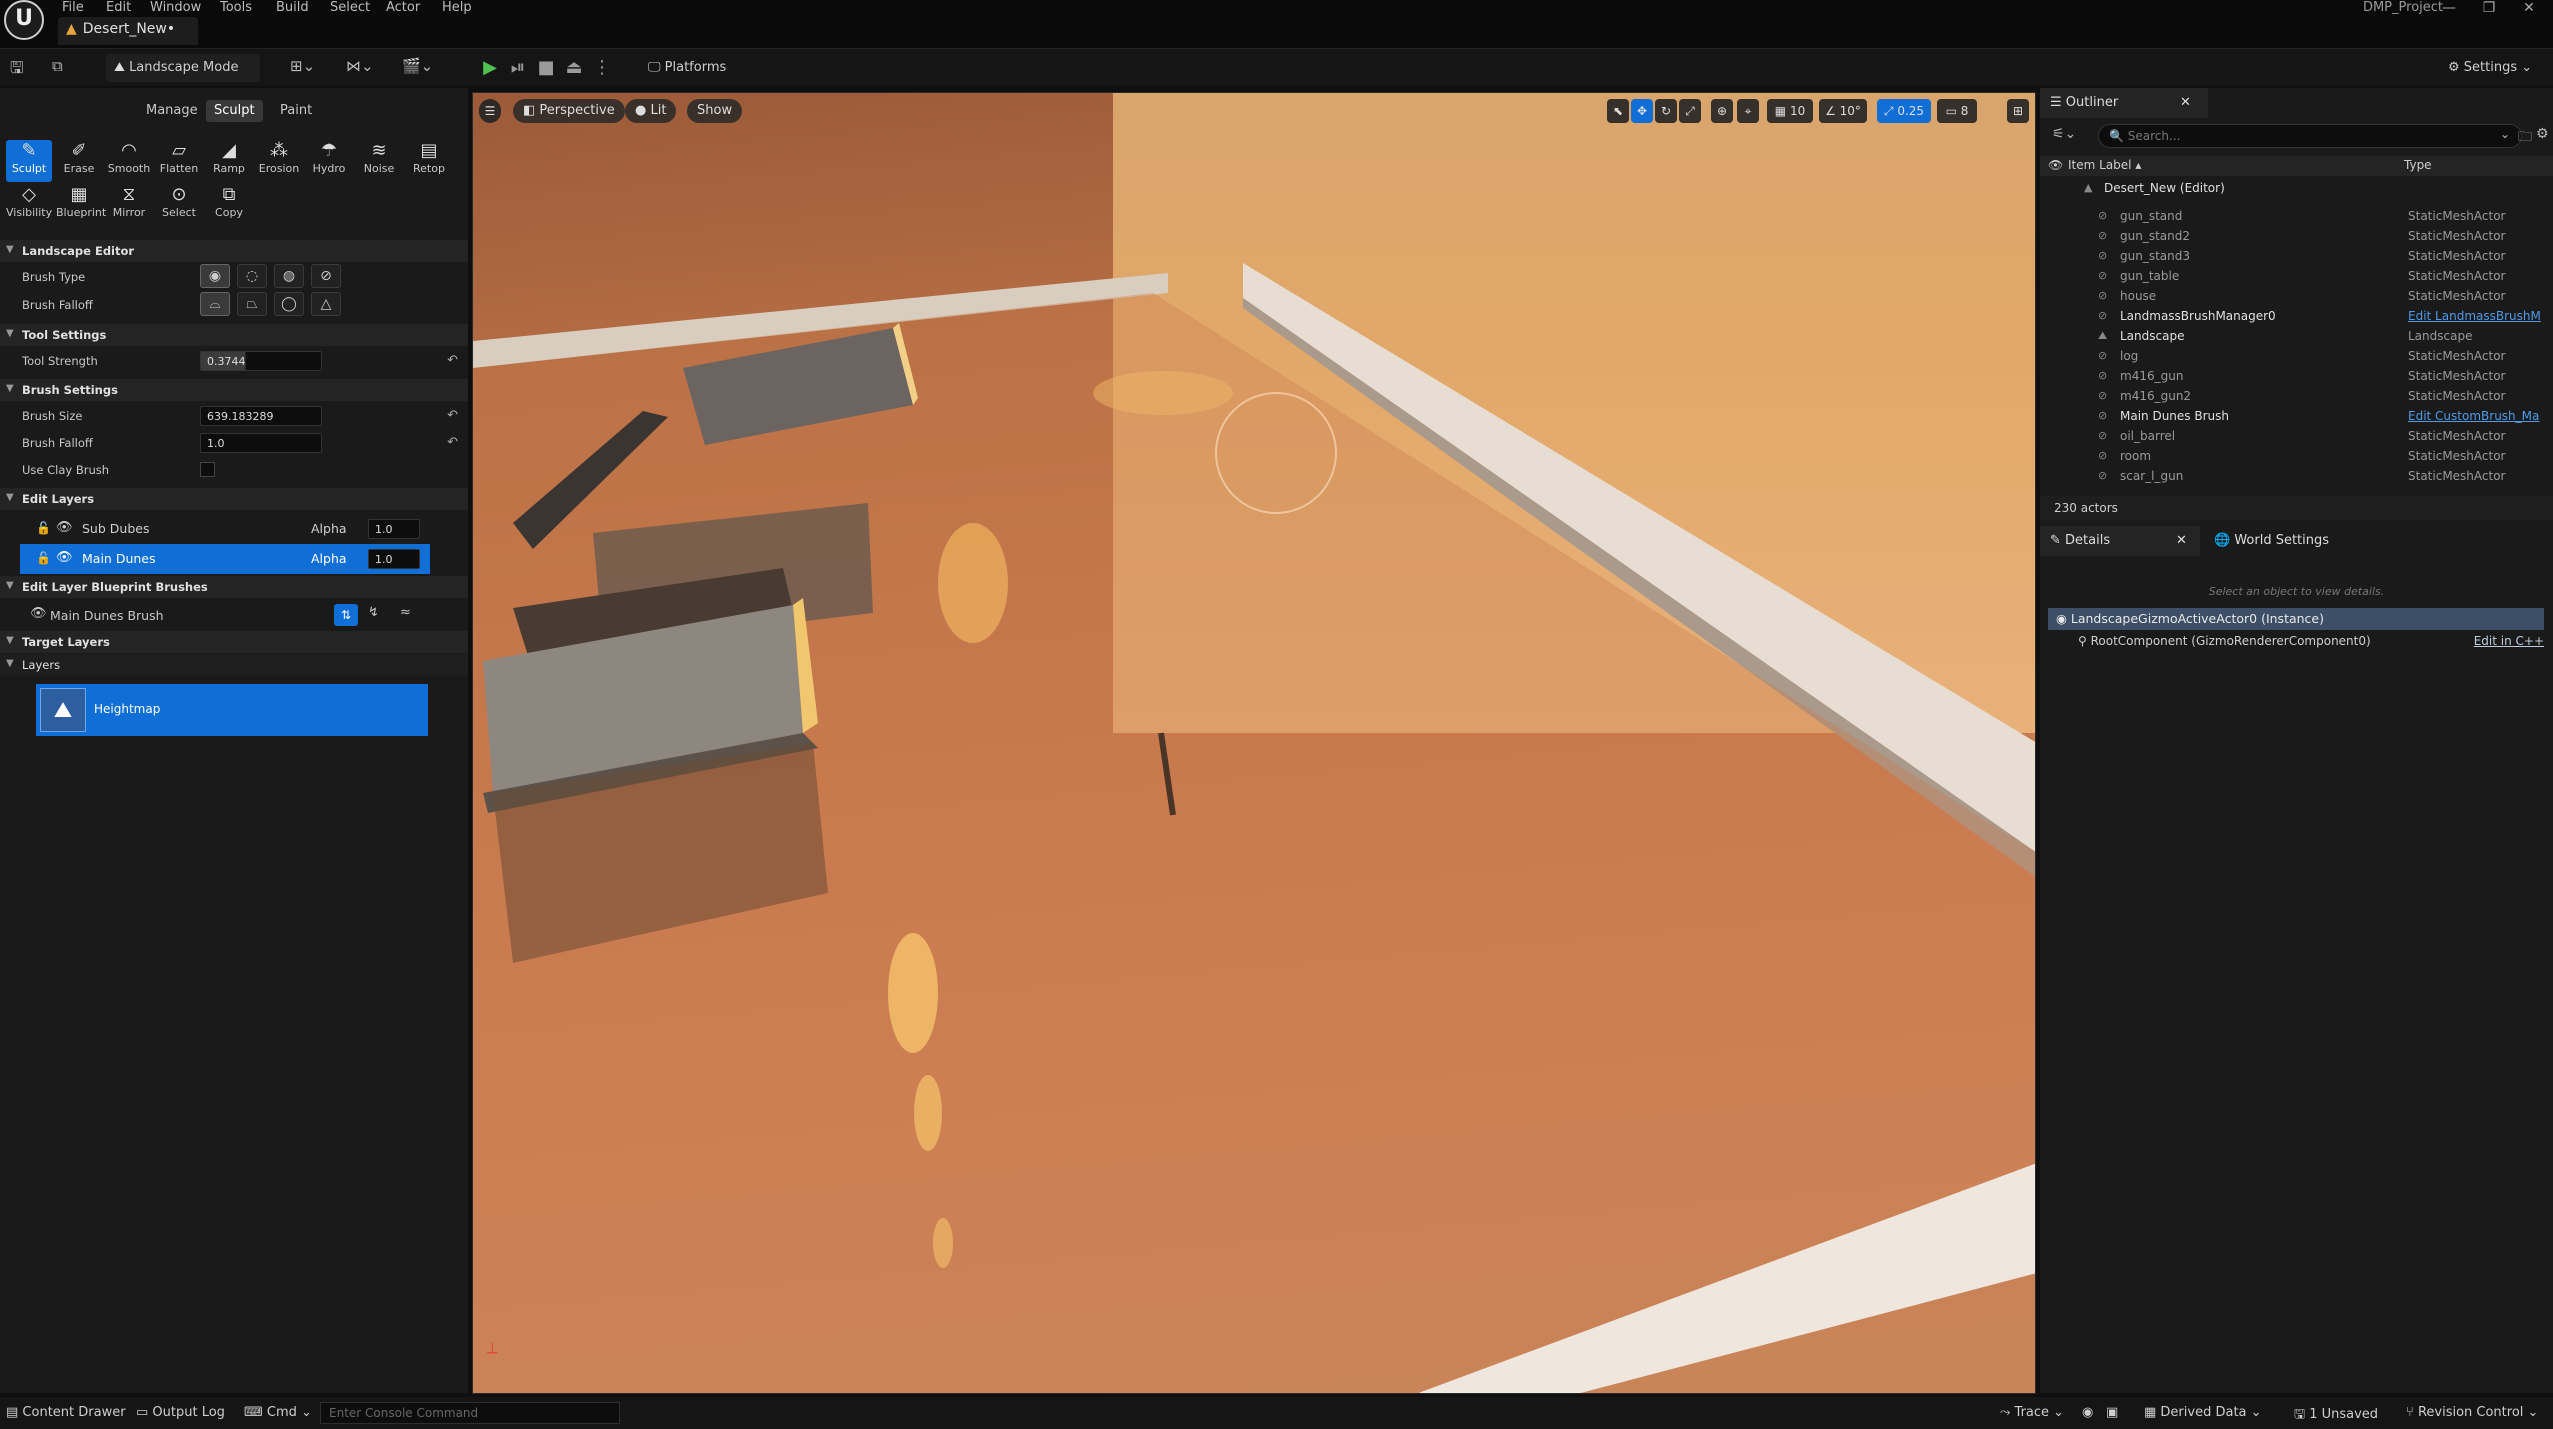 This screenshot has width=2553, height=1429. What do you see at coordinates (252, 276) in the screenshot?
I see `alpha-brush-icon: ◌` at bounding box center [252, 276].